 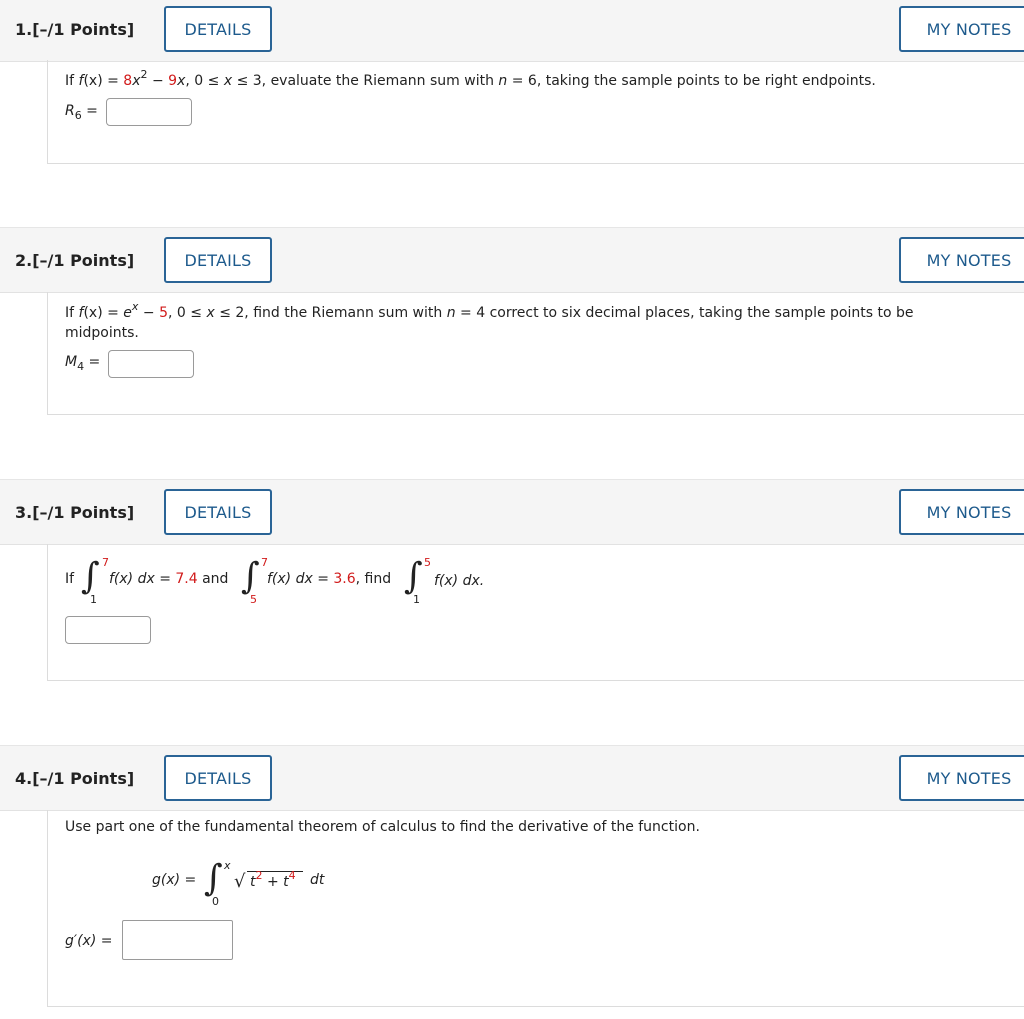 What do you see at coordinates (81, 112) in the screenshot?
I see `answer-label-r6: R6 =` at bounding box center [81, 112].